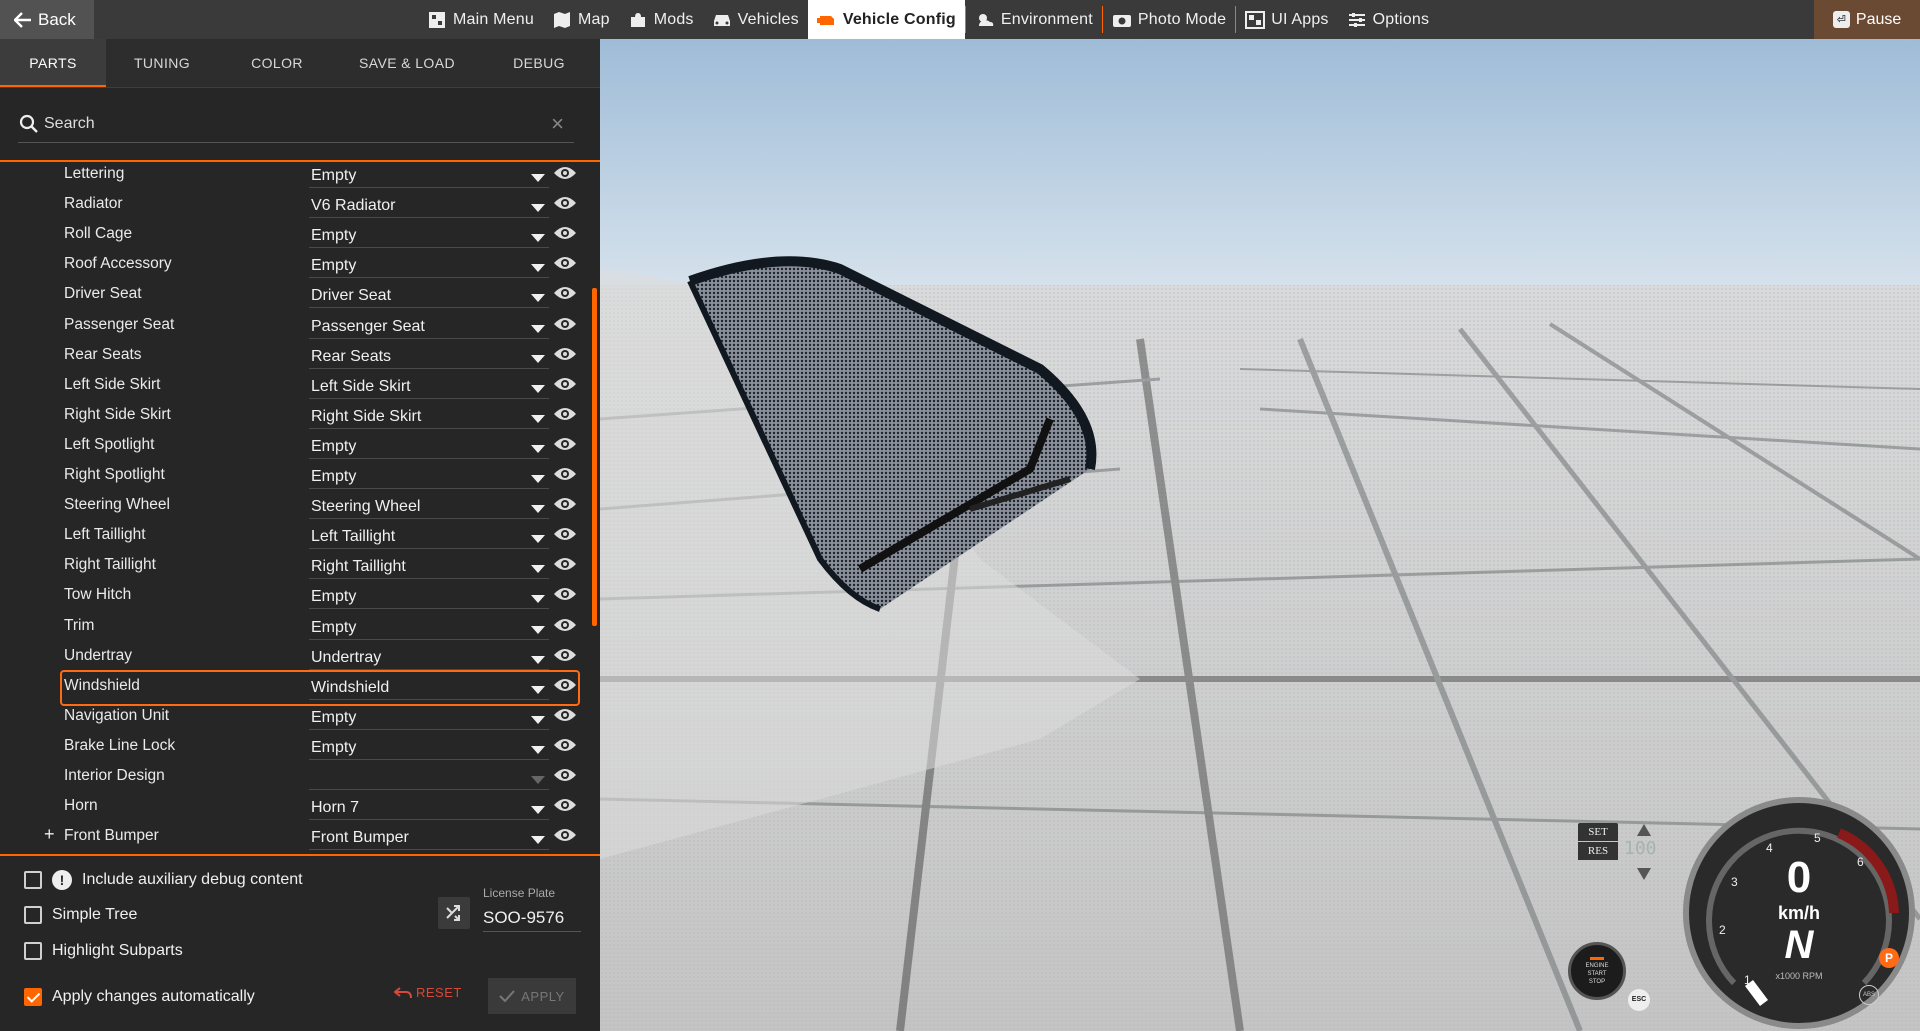 This screenshot has width=1920, height=1031. What do you see at coordinates (429, 807) in the screenshot?
I see `part-dropdown: Horn 7` at bounding box center [429, 807].